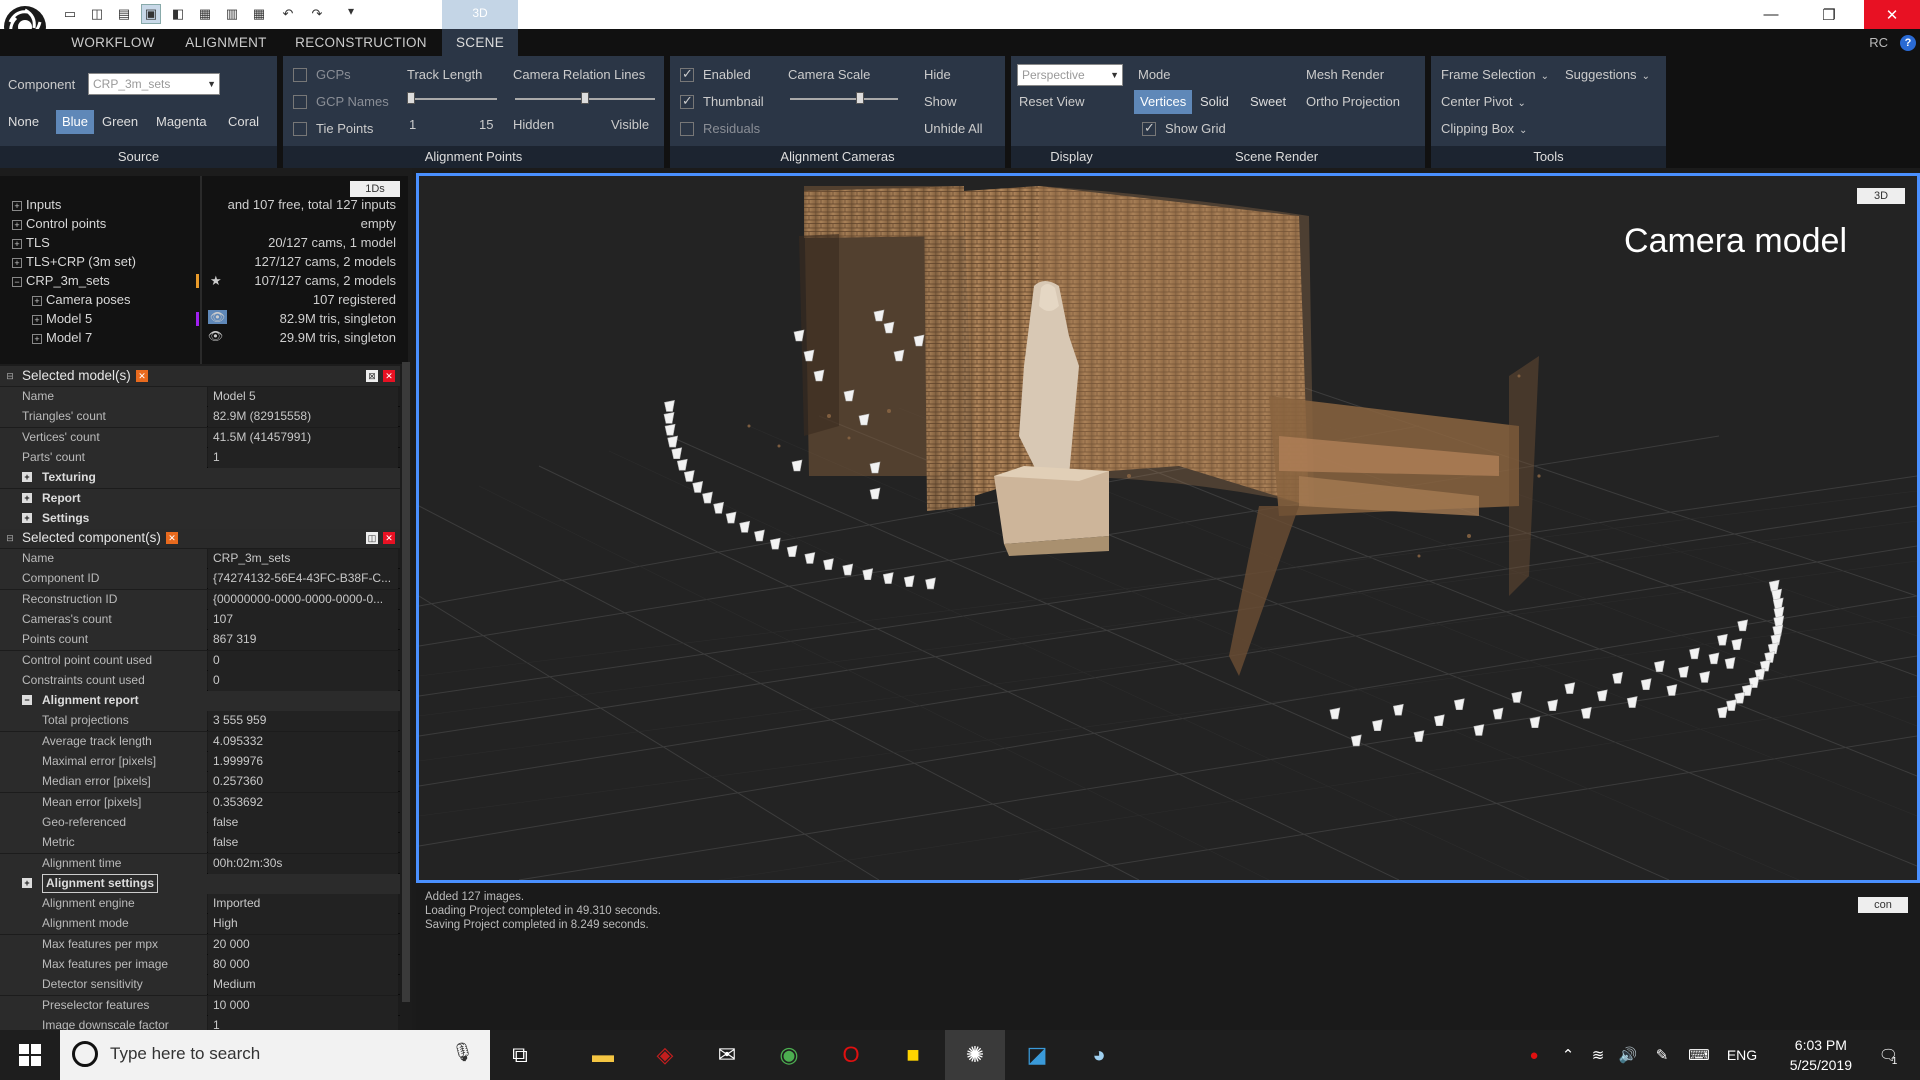 This screenshot has height=1080, width=1920. What do you see at coordinates (202, 262) in the screenshot?
I see `tree-item: + TLS+CRP (3m set) 127/127 cams, 2 models` at bounding box center [202, 262].